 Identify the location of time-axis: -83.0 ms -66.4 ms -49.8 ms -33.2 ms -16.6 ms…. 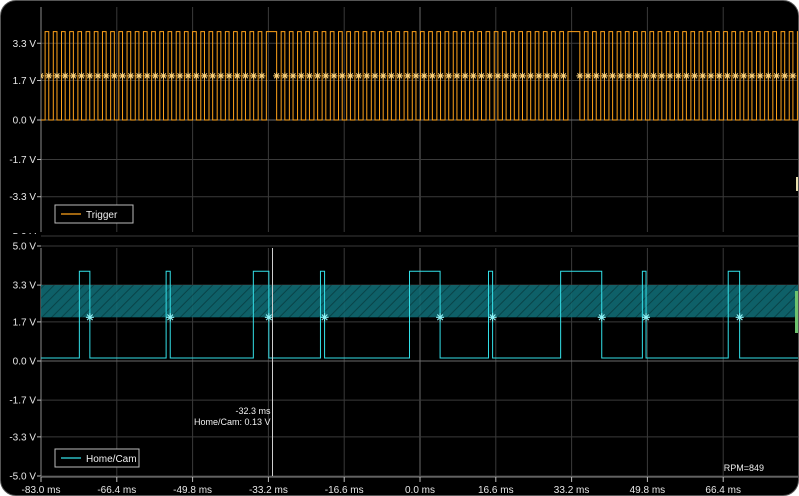
(410, 486).